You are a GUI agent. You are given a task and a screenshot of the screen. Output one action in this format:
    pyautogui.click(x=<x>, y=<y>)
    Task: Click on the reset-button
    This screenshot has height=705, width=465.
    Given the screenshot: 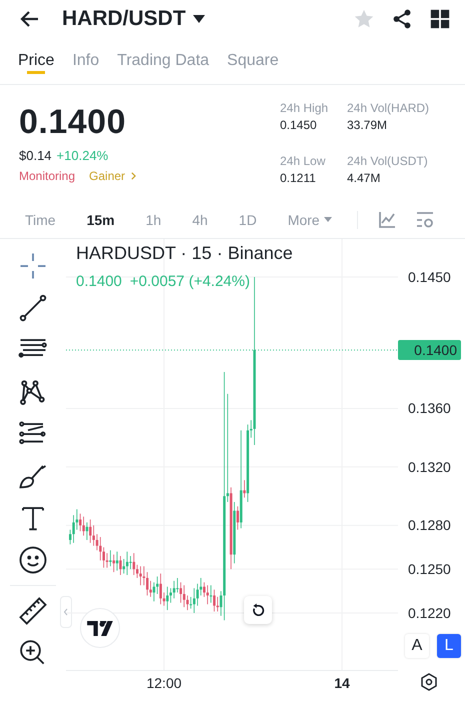 What is the action you would take?
    pyautogui.click(x=258, y=610)
    